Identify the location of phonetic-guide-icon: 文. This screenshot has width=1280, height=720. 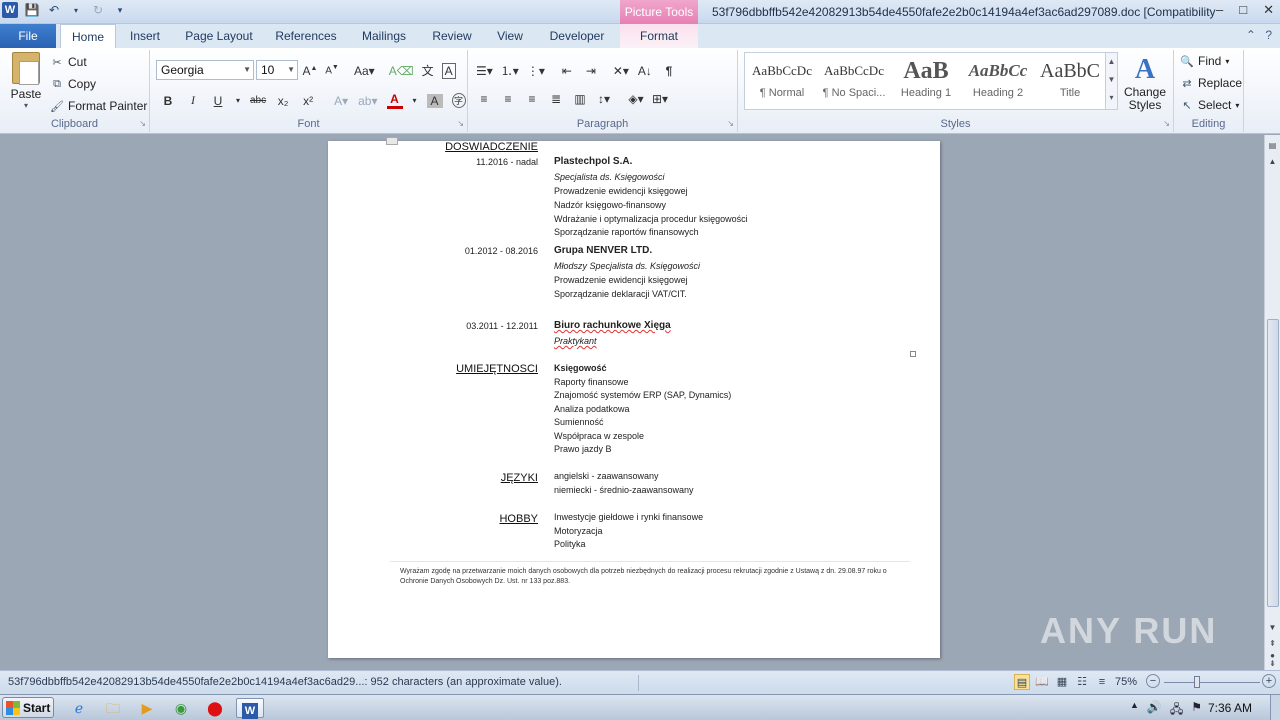
(428, 70).